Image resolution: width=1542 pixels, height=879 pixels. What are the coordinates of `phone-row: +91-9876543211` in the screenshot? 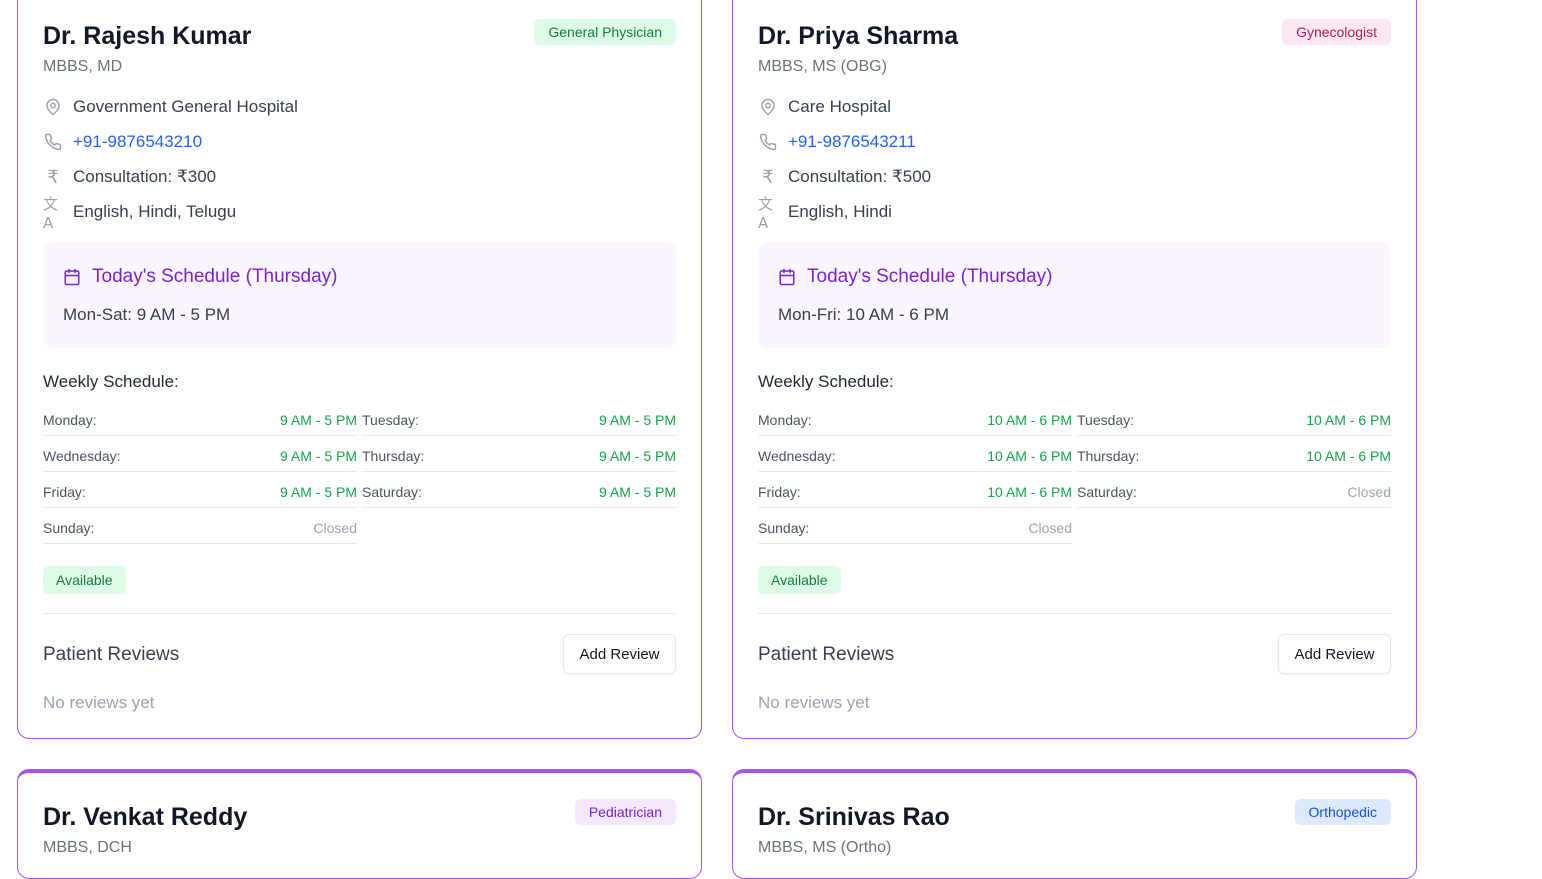 It's located at (837, 142).